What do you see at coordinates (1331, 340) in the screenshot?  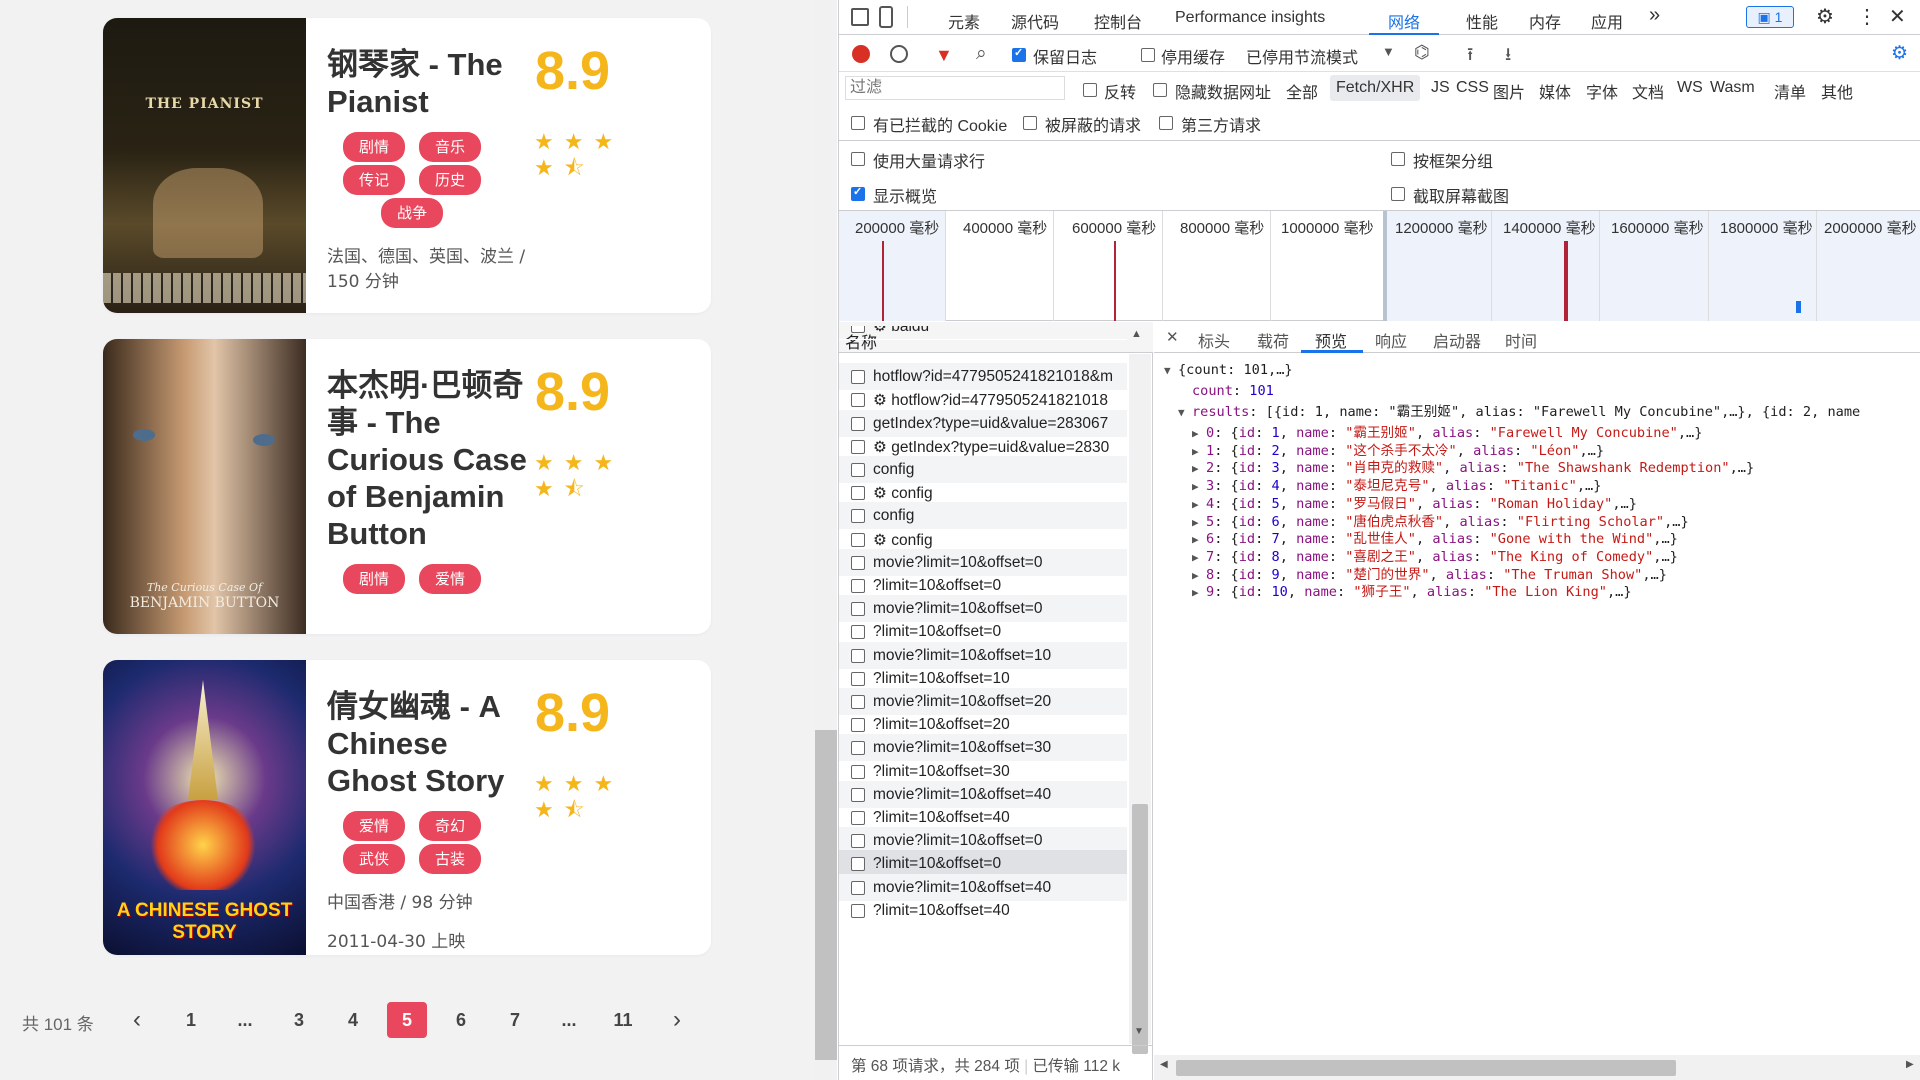 I see `tab-preview: 预览` at bounding box center [1331, 340].